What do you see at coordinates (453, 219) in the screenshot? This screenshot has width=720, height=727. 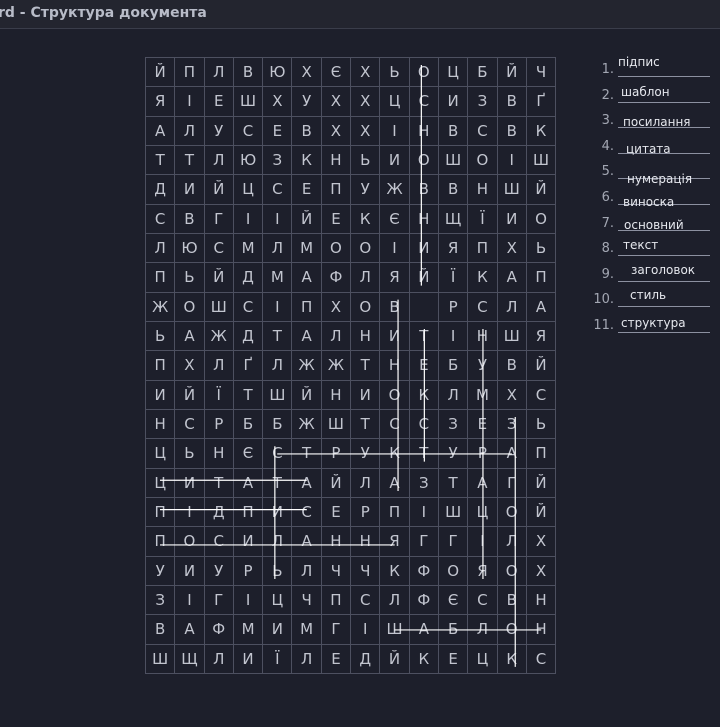 I see `grid-cell: Щ` at bounding box center [453, 219].